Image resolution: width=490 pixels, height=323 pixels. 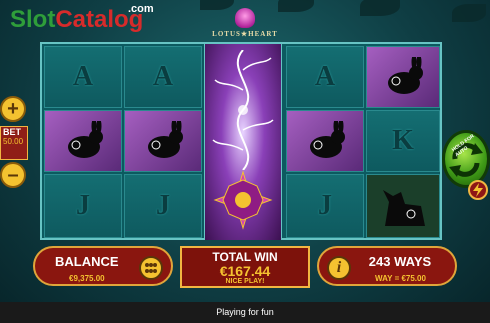 I want to click on bet-increase-button: +, so click(x=13, y=109).